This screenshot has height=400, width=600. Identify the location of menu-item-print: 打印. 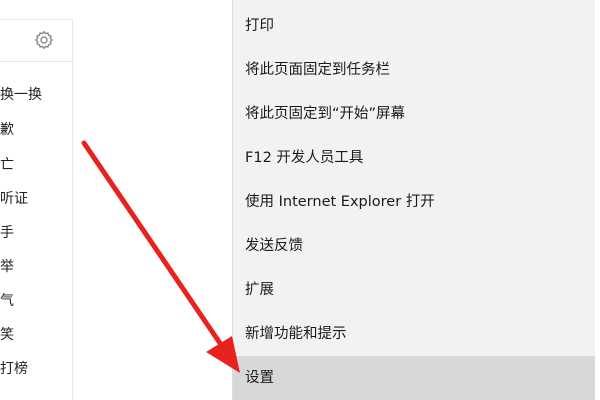
(414, 26).